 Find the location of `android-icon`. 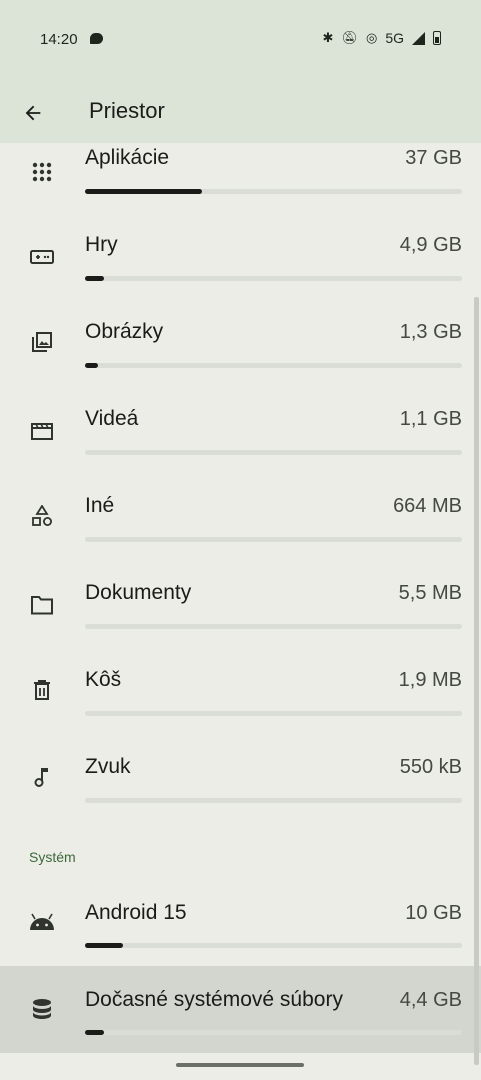

android-icon is located at coordinates (42, 922).